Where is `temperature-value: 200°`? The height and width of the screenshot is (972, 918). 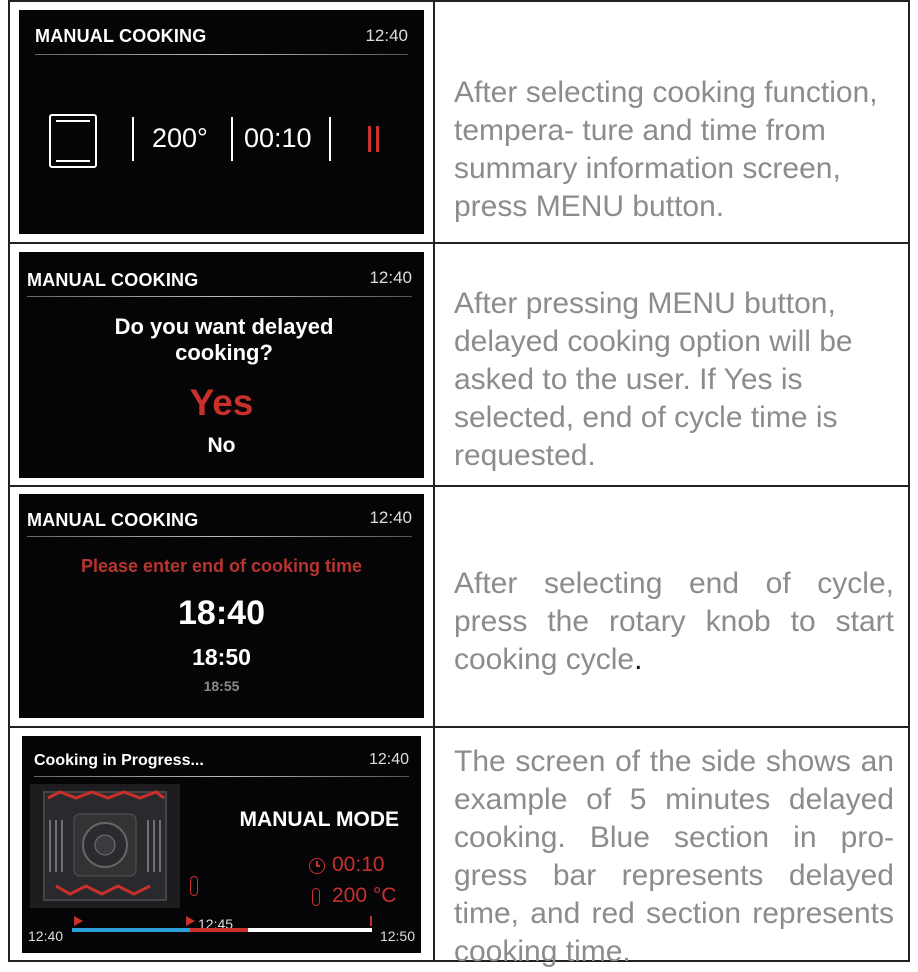 temperature-value: 200° is located at coordinates (180, 138).